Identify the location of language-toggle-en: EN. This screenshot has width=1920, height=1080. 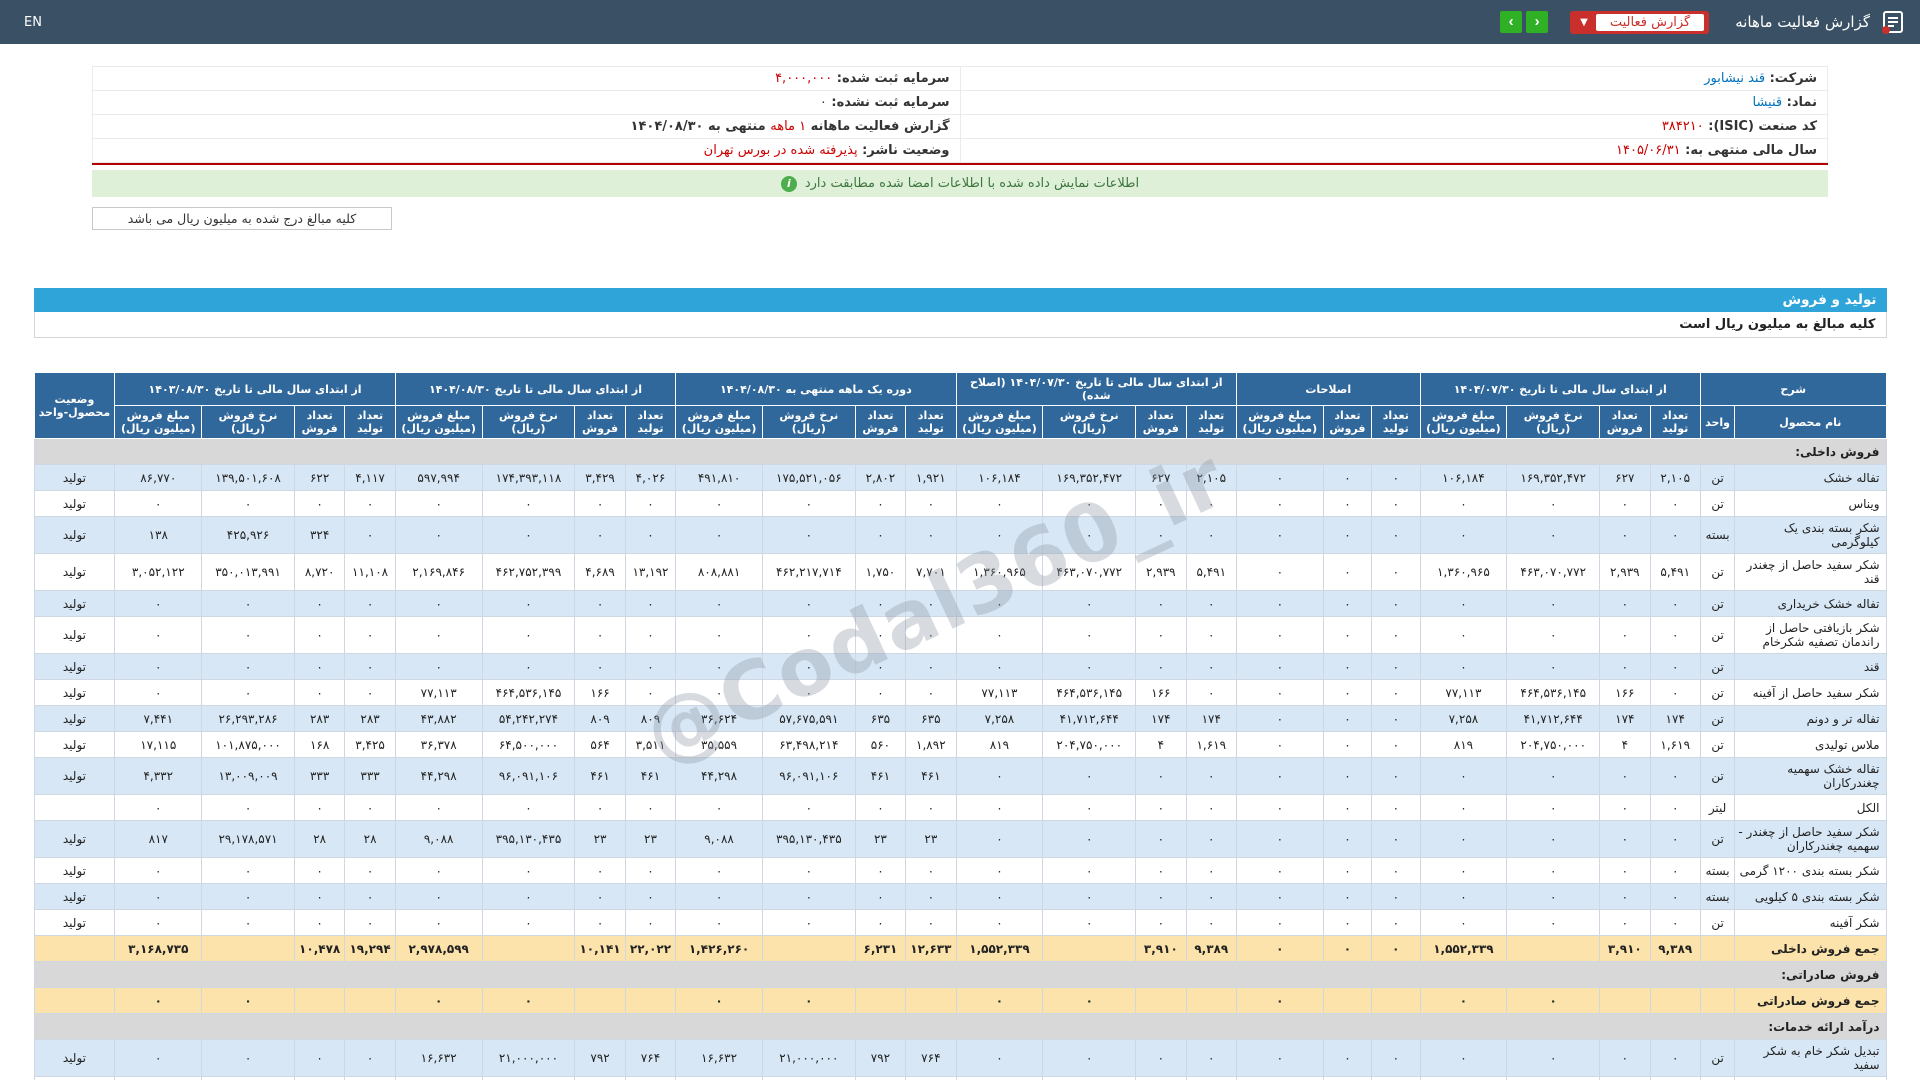
(33, 22).